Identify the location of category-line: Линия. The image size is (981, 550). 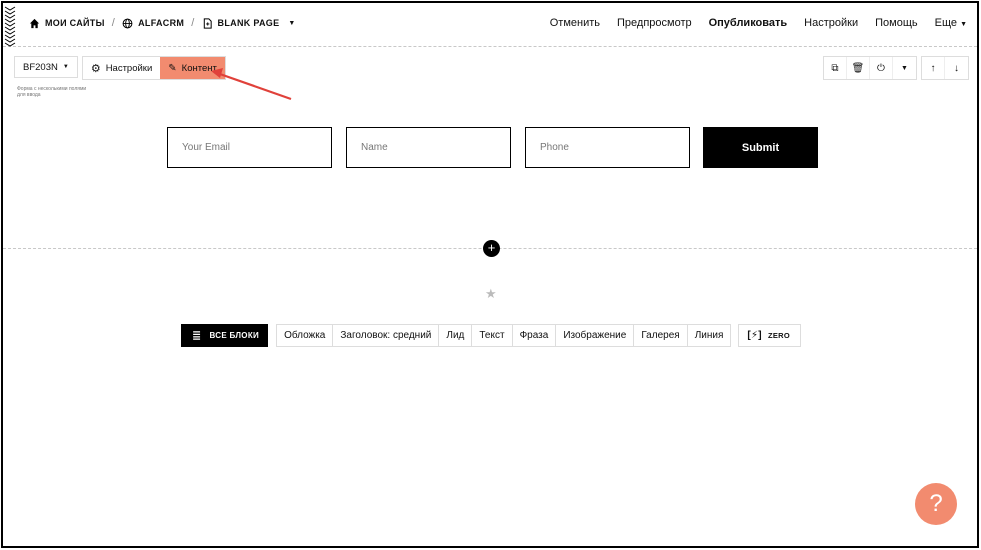
(709, 335).